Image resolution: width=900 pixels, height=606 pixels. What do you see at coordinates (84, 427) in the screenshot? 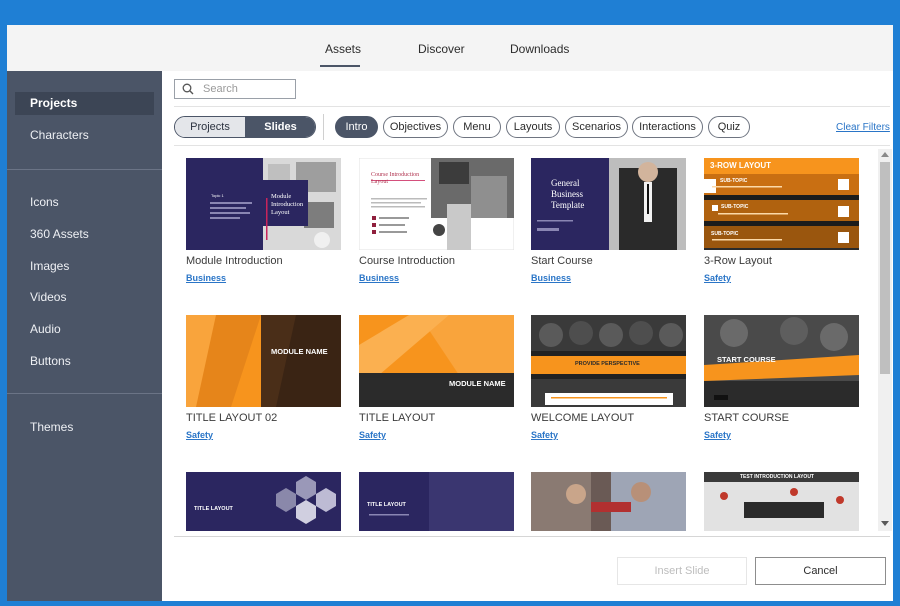
I see `sidebar-item-themes: Themes` at bounding box center [84, 427].